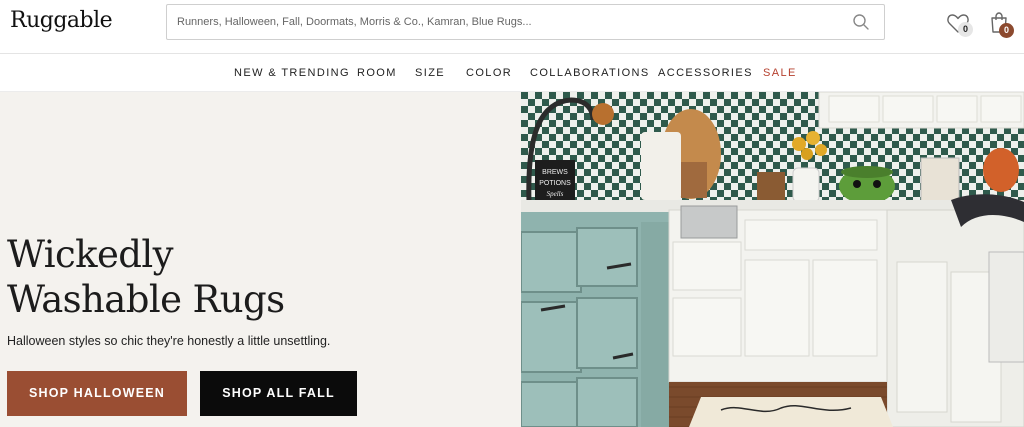 This screenshot has height=427, width=1024. What do you see at coordinates (146, 299) in the screenshot?
I see `hero-headline-line2: Washable Rugs` at bounding box center [146, 299].